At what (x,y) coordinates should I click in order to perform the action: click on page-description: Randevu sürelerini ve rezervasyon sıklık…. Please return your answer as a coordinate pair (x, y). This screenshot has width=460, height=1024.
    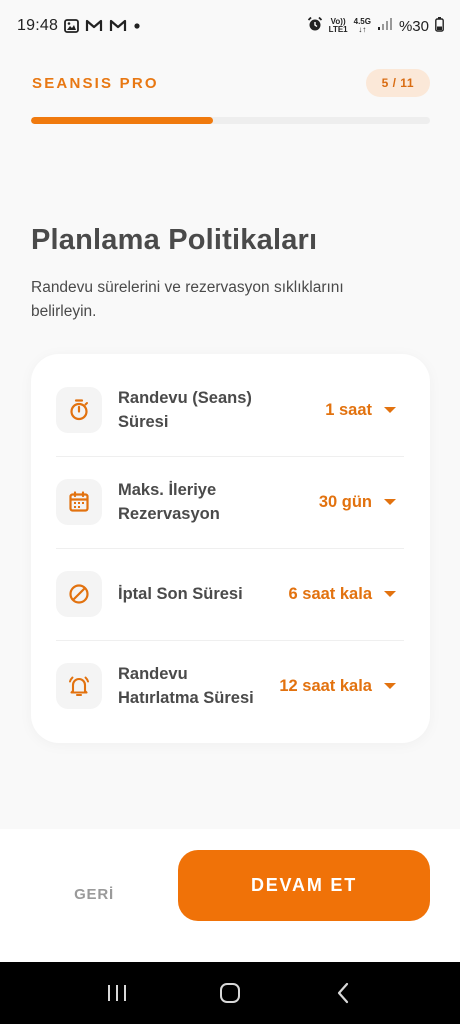
    Looking at the image, I should click on (187, 299).